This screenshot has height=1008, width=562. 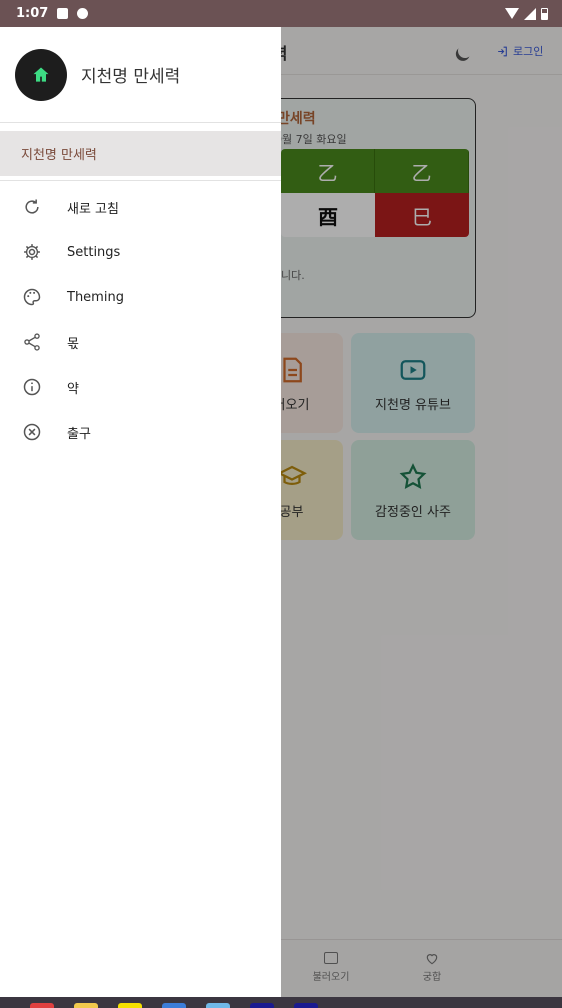 What do you see at coordinates (32, 297) in the screenshot?
I see `palette-icon` at bounding box center [32, 297].